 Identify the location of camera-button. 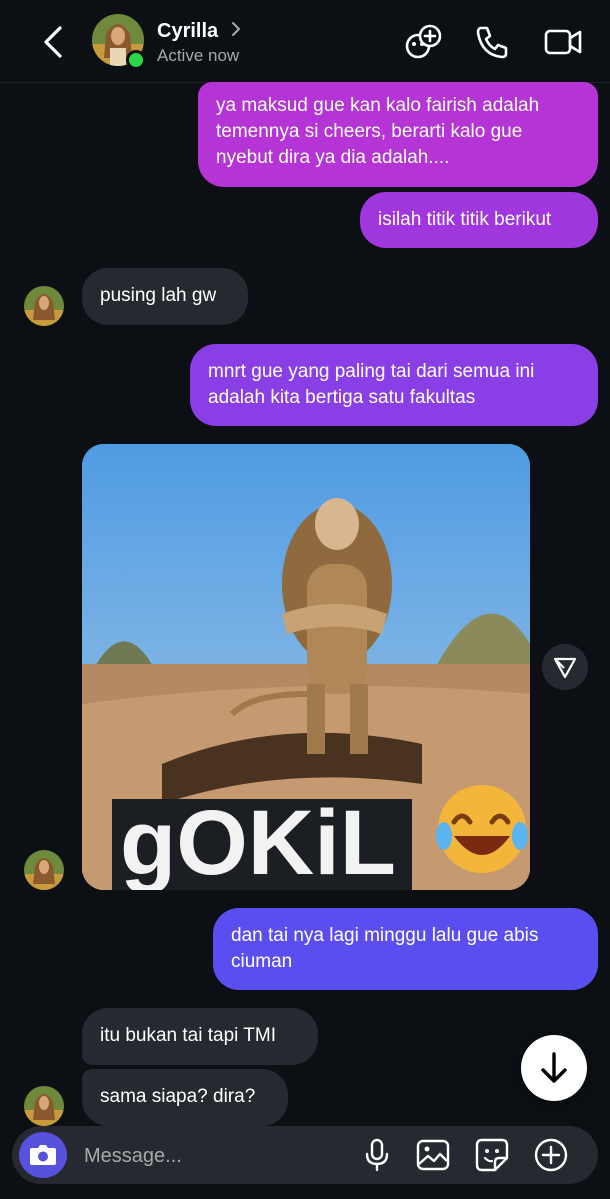
(43, 1155).